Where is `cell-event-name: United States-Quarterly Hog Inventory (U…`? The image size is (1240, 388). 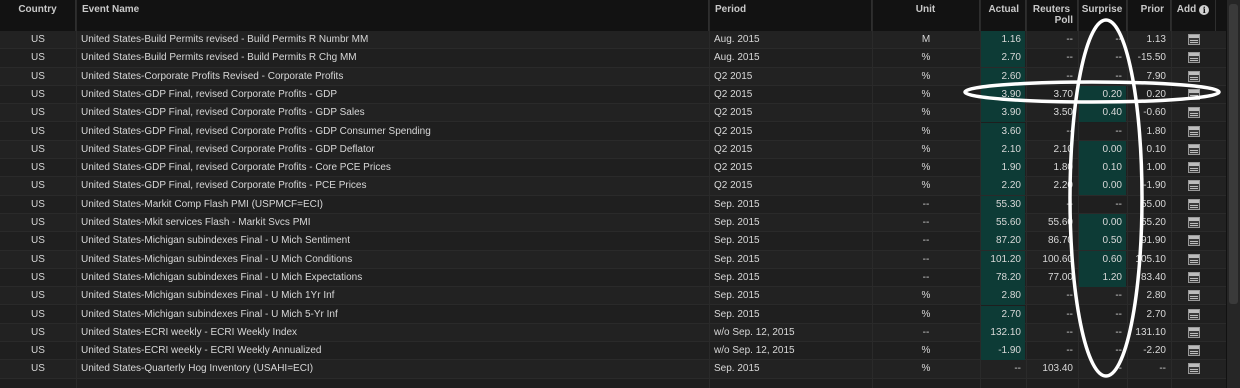
cell-event-name: United States-Quarterly Hog Inventory (U… is located at coordinates (197, 369).